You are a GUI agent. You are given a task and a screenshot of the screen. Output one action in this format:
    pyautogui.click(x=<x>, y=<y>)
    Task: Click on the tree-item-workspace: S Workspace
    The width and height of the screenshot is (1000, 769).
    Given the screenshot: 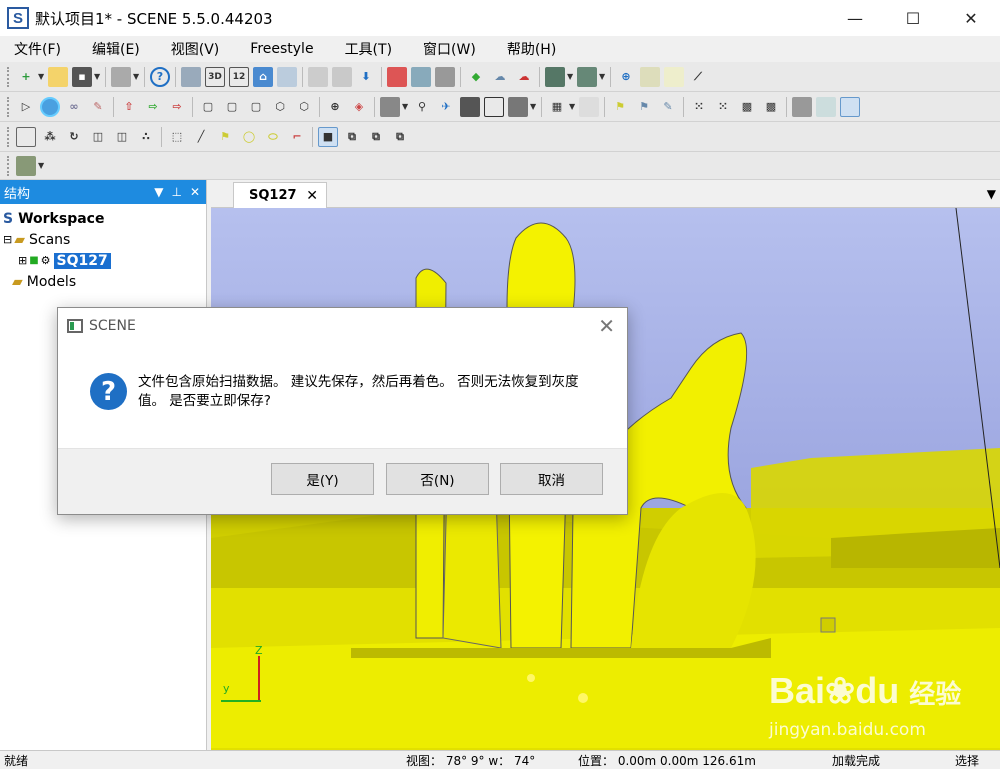 What is the action you would take?
    pyautogui.click(x=103, y=218)
    